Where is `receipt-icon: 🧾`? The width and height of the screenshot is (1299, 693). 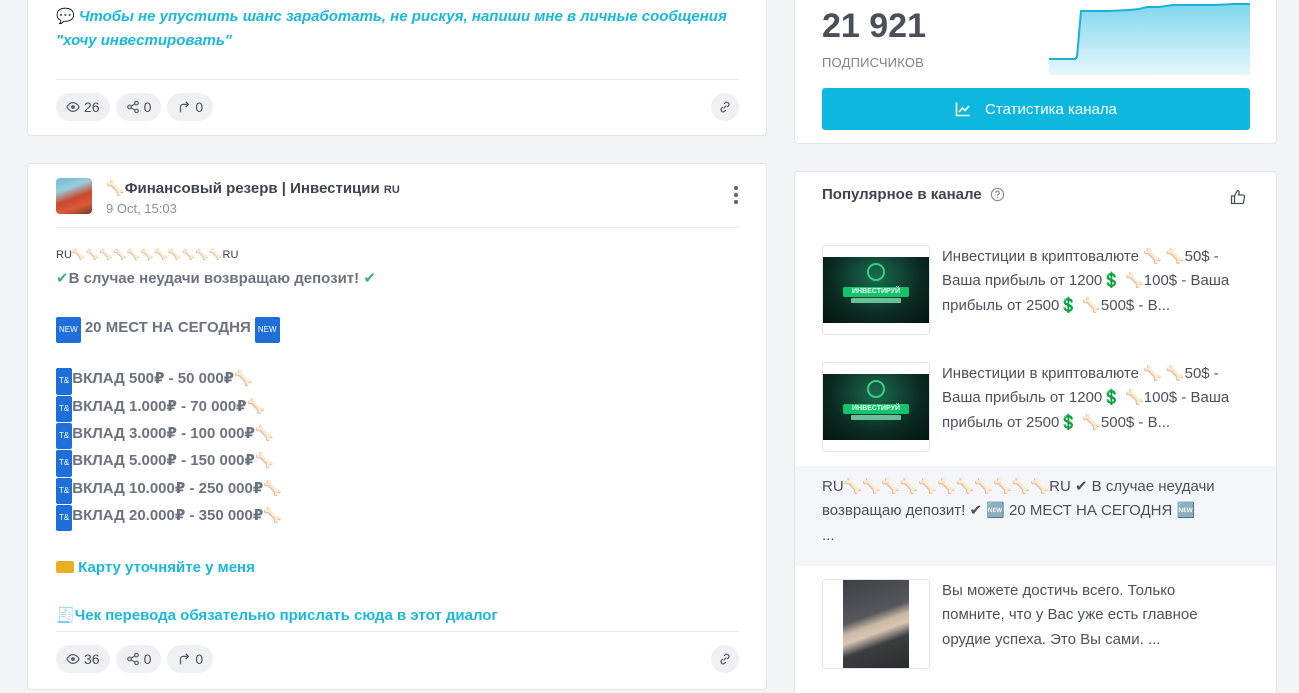
receipt-icon: 🧾 is located at coordinates (65, 616).